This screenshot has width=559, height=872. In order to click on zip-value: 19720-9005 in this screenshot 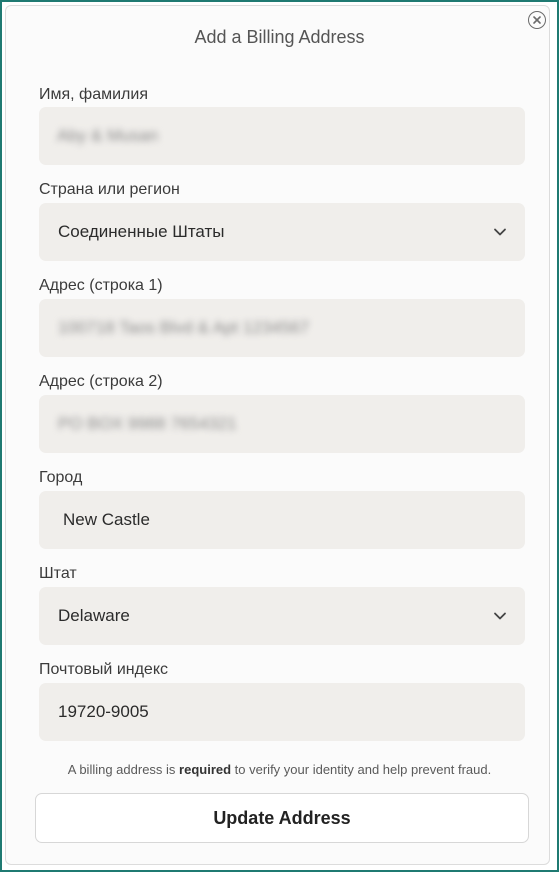, I will do `click(103, 711)`.